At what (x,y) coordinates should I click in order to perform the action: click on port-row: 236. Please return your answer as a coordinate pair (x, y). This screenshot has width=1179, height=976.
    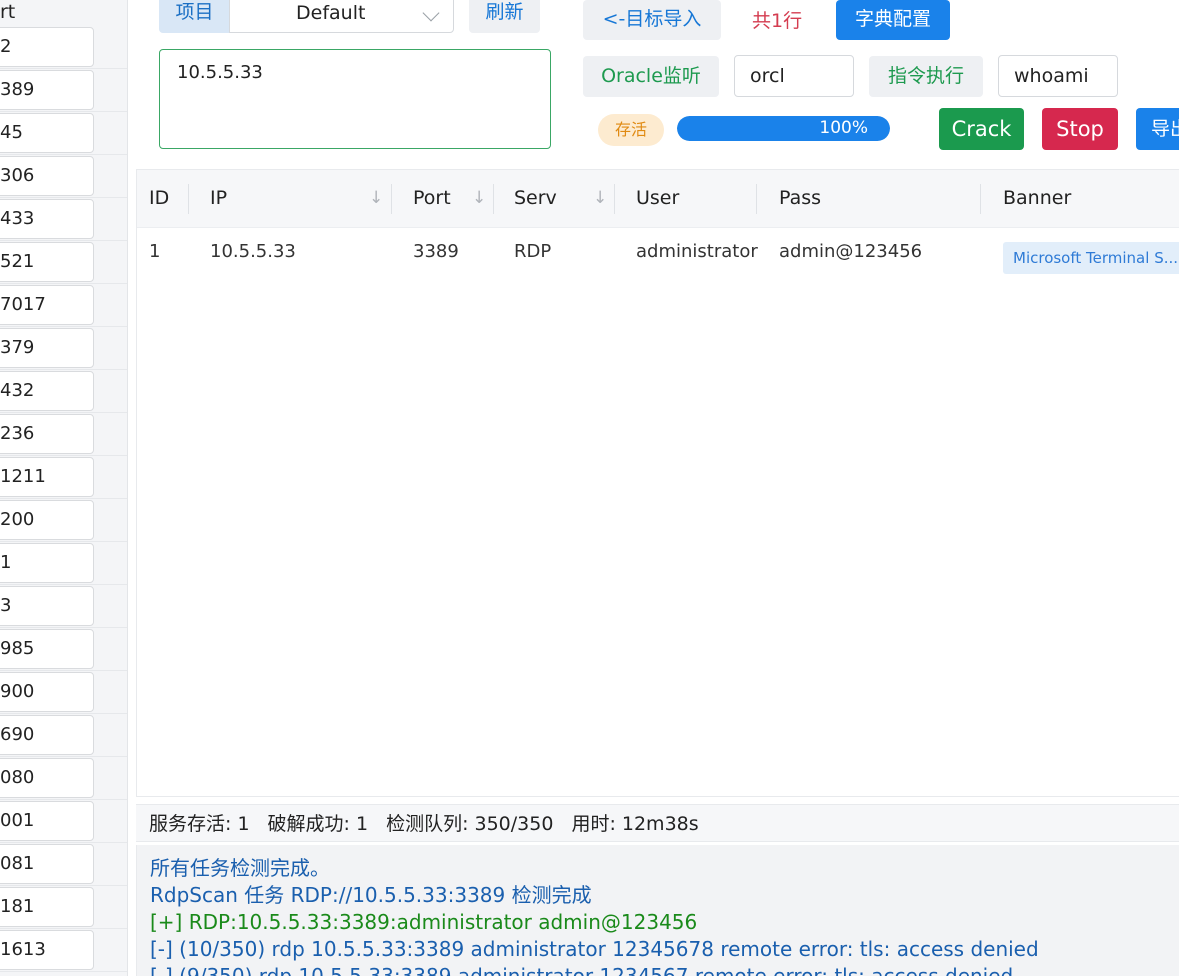
    Looking at the image, I should click on (63, 434).